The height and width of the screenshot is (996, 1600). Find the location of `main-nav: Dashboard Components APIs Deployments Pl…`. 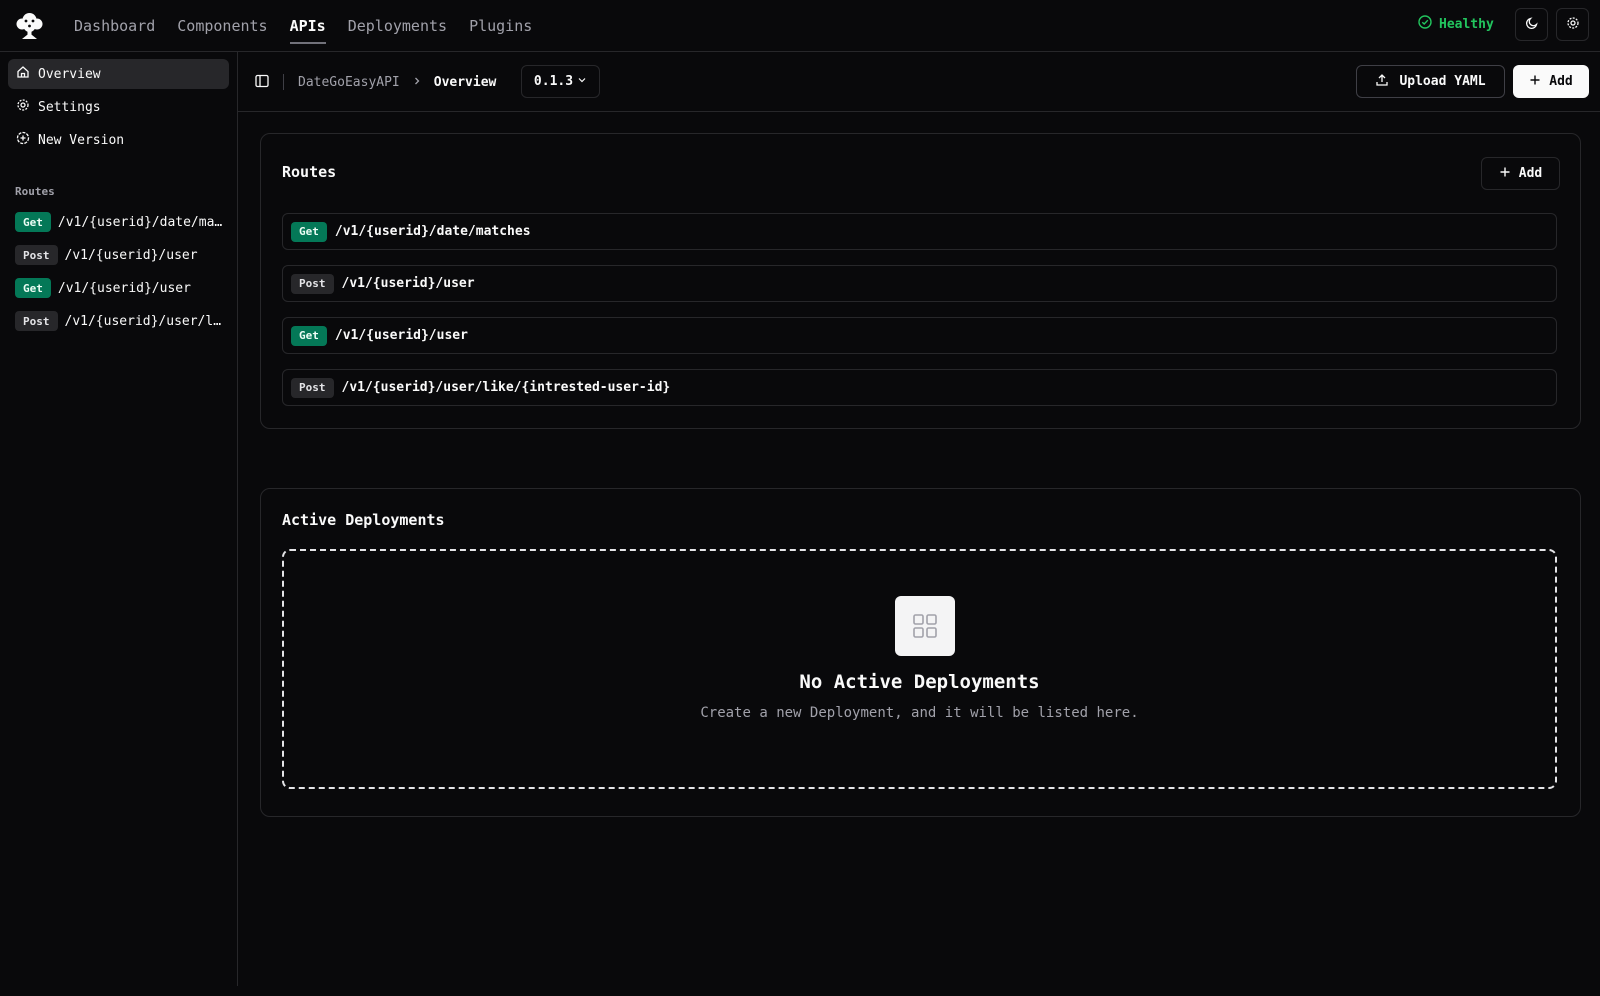

main-nav: Dashboard Components APIs Deployments Pl… is located at coordinates (303, 26).